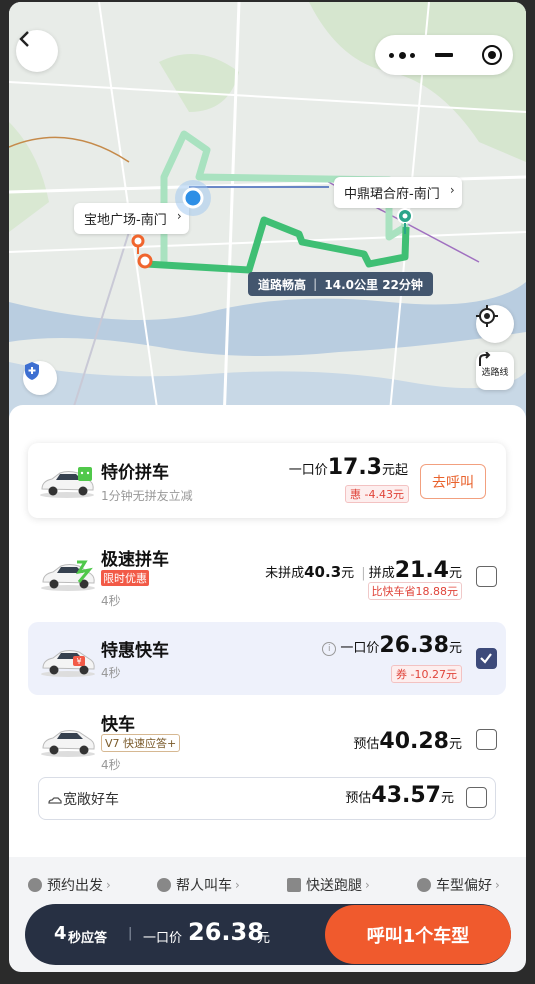 The height and width of the screenshot is (984, 535). Describe the element at coordinates (163, 938) in the screenshot. I see `bottom-price-prefix: 一口价` at that location.